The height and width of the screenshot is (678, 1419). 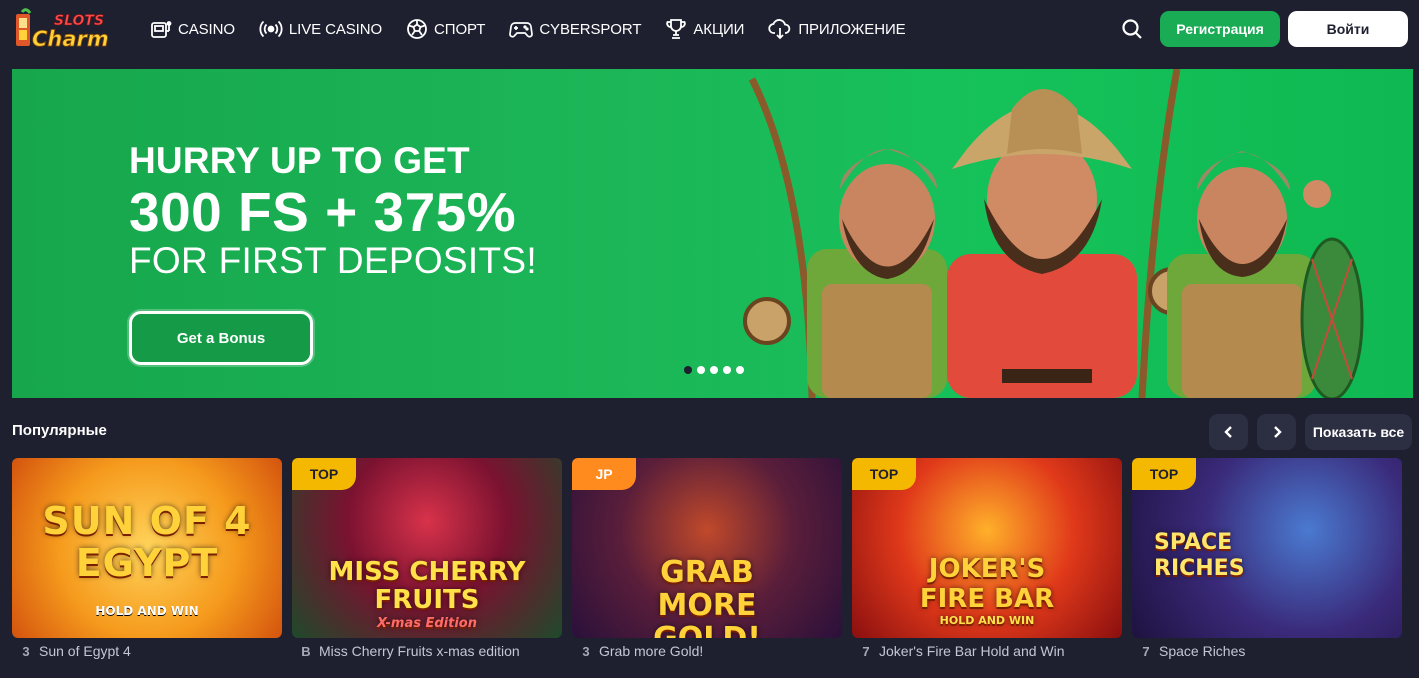 I want to click on login-button: Войти, so click(x=1348, y=29).